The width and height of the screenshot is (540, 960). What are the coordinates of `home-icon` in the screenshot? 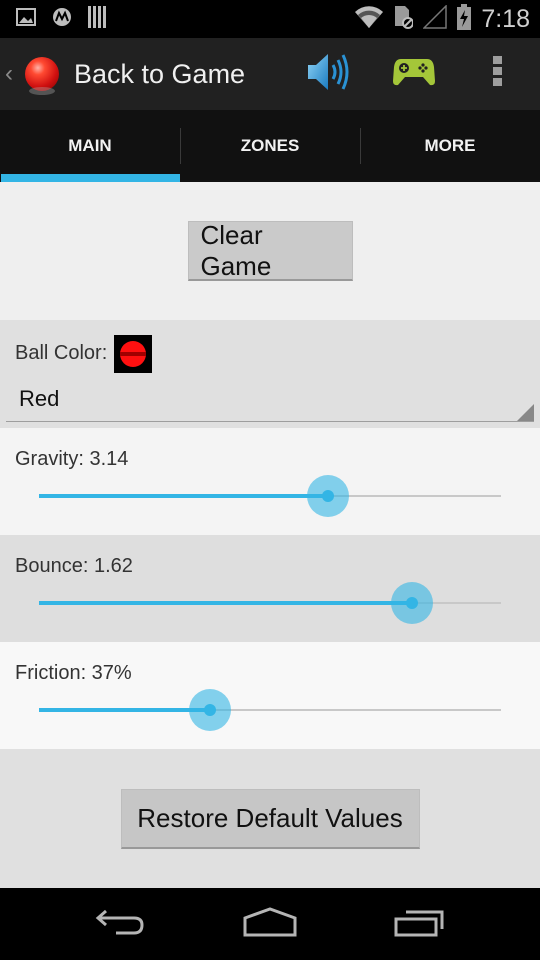 It's located at (270, 924).